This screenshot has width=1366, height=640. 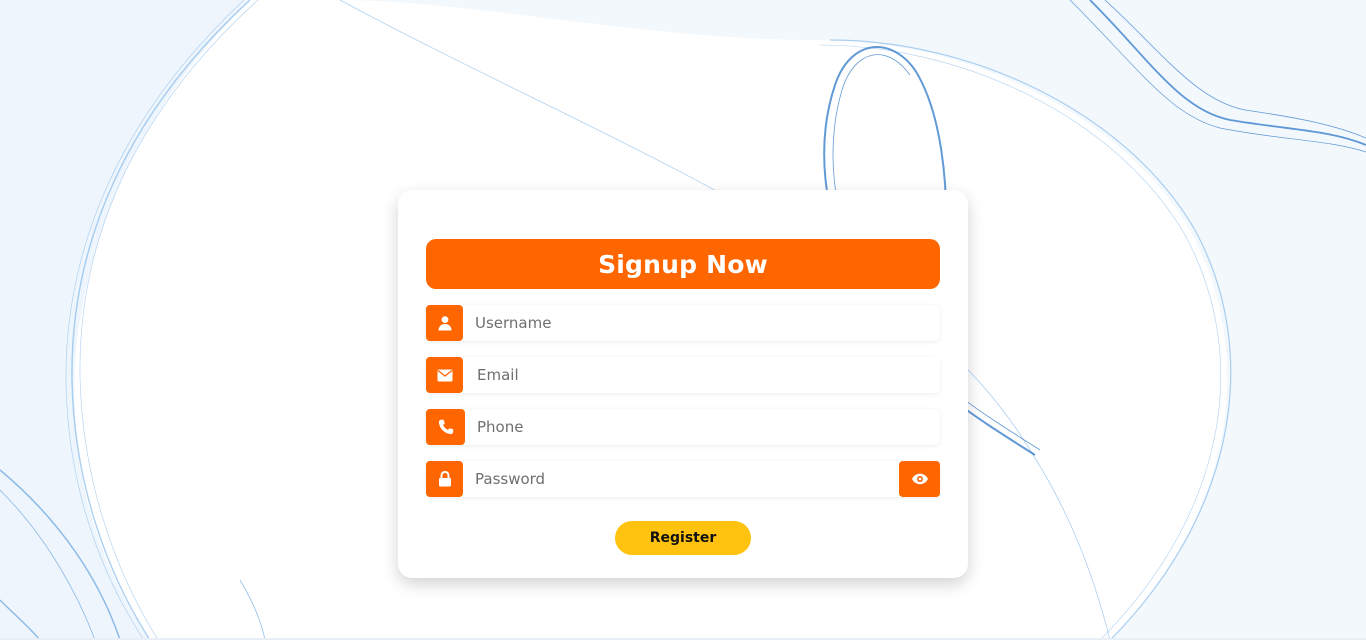 I want to click on form-title: Signup Now, so click(x=683, y=264).